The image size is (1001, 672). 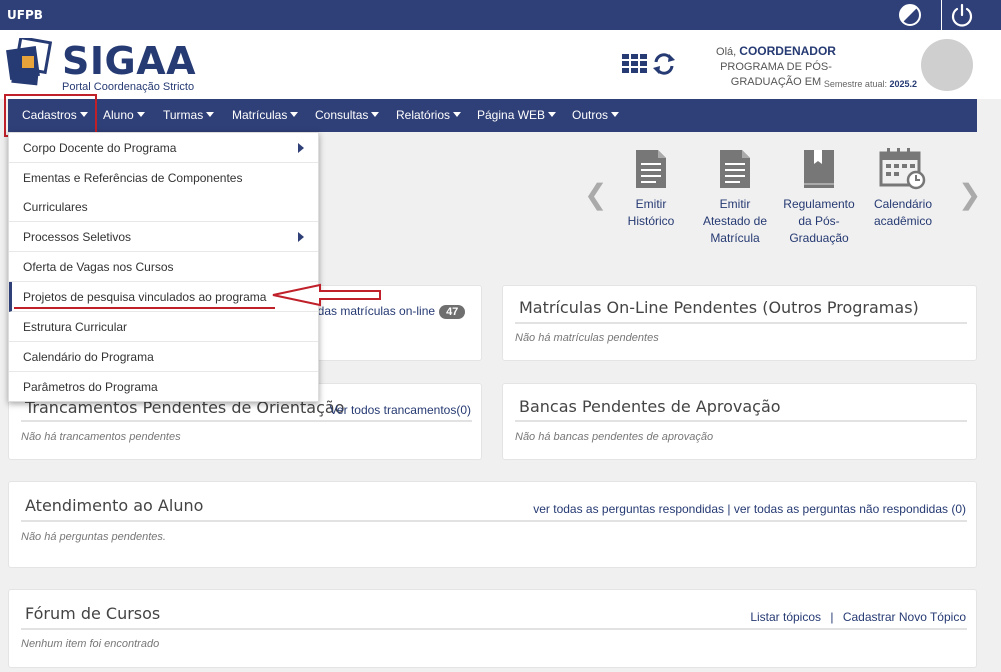 What do you see at coordinates (628, 509) in the screenshot?
I see `perguntas-respondidas-link: ver todas as perguntas respondidas` at bounding box center [628, 509].